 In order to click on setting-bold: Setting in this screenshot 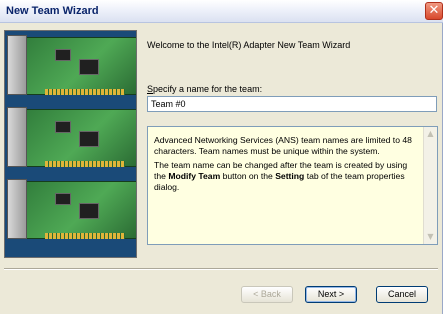, I will do `click(290, 176)`.